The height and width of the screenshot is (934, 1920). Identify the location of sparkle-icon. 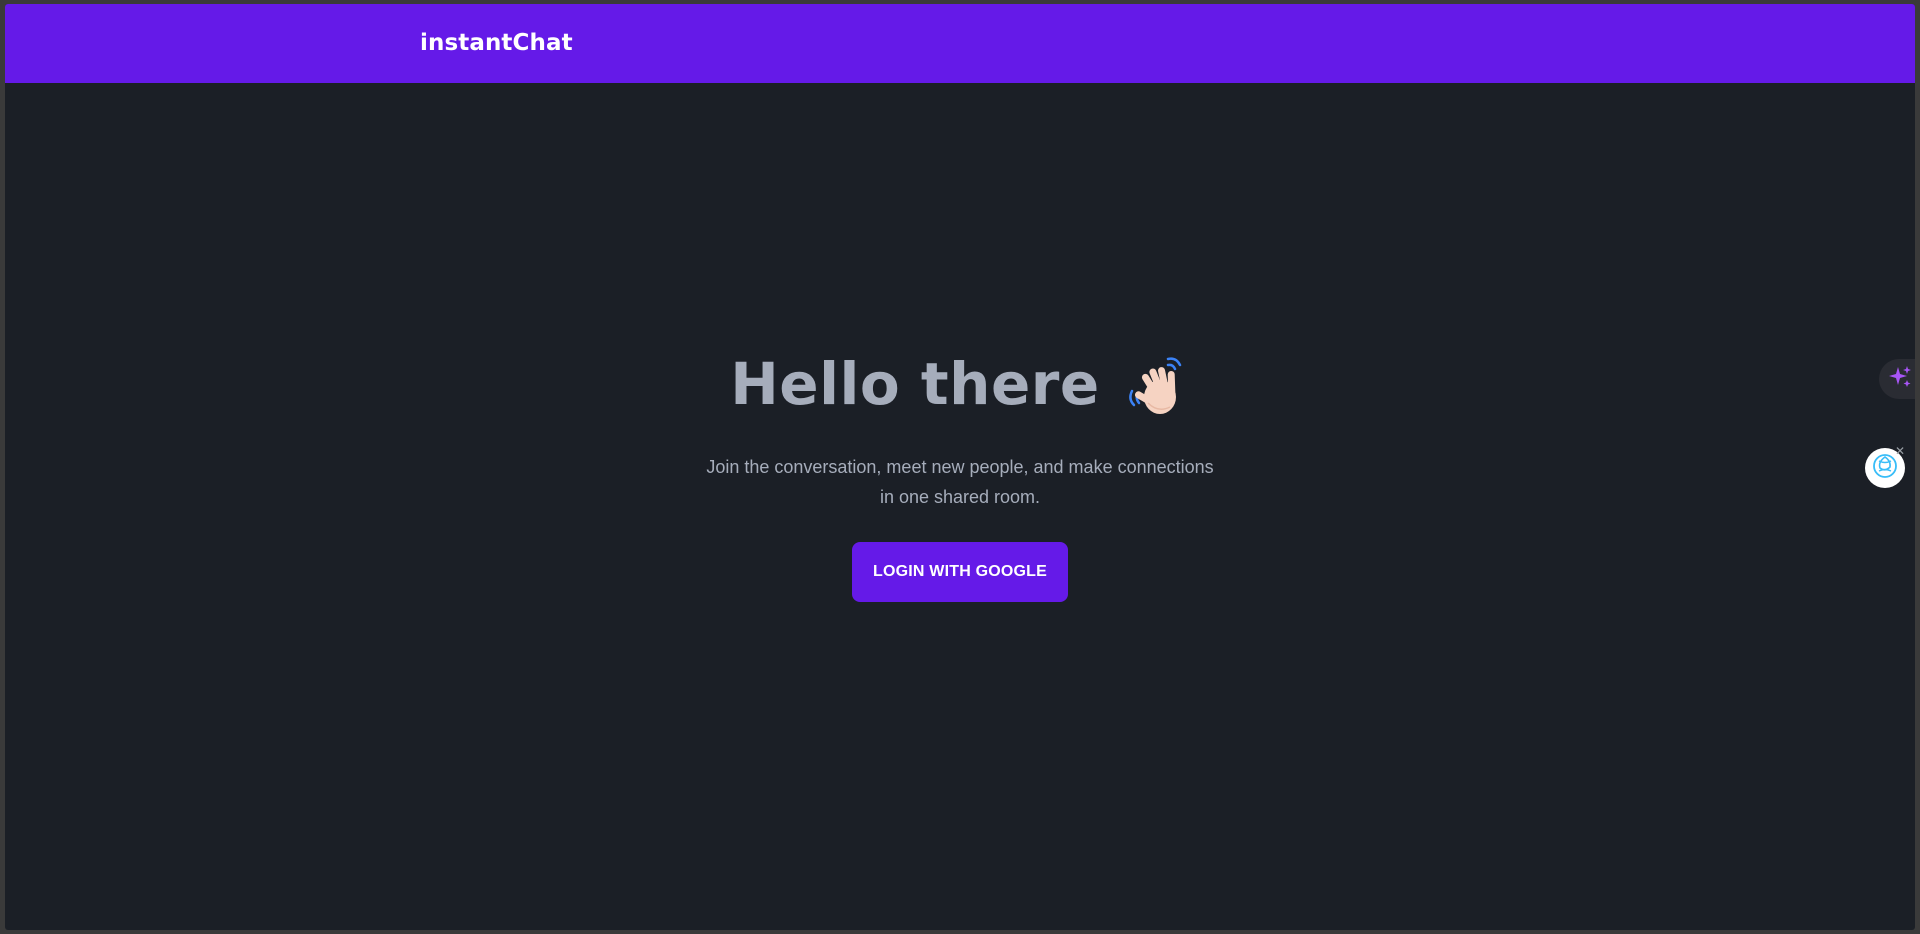
(1900, 379).